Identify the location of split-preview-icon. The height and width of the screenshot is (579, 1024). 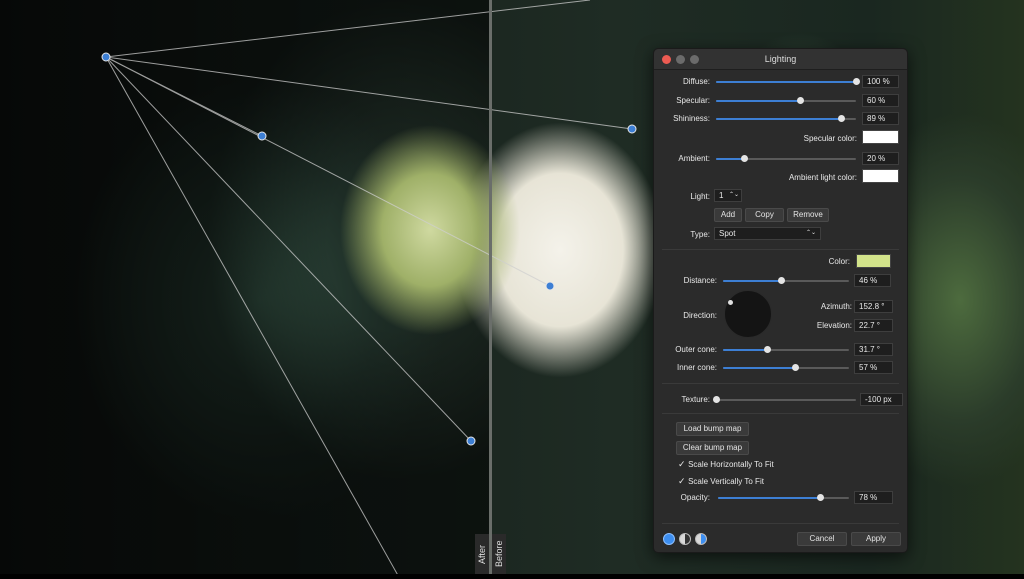
(685, 539).